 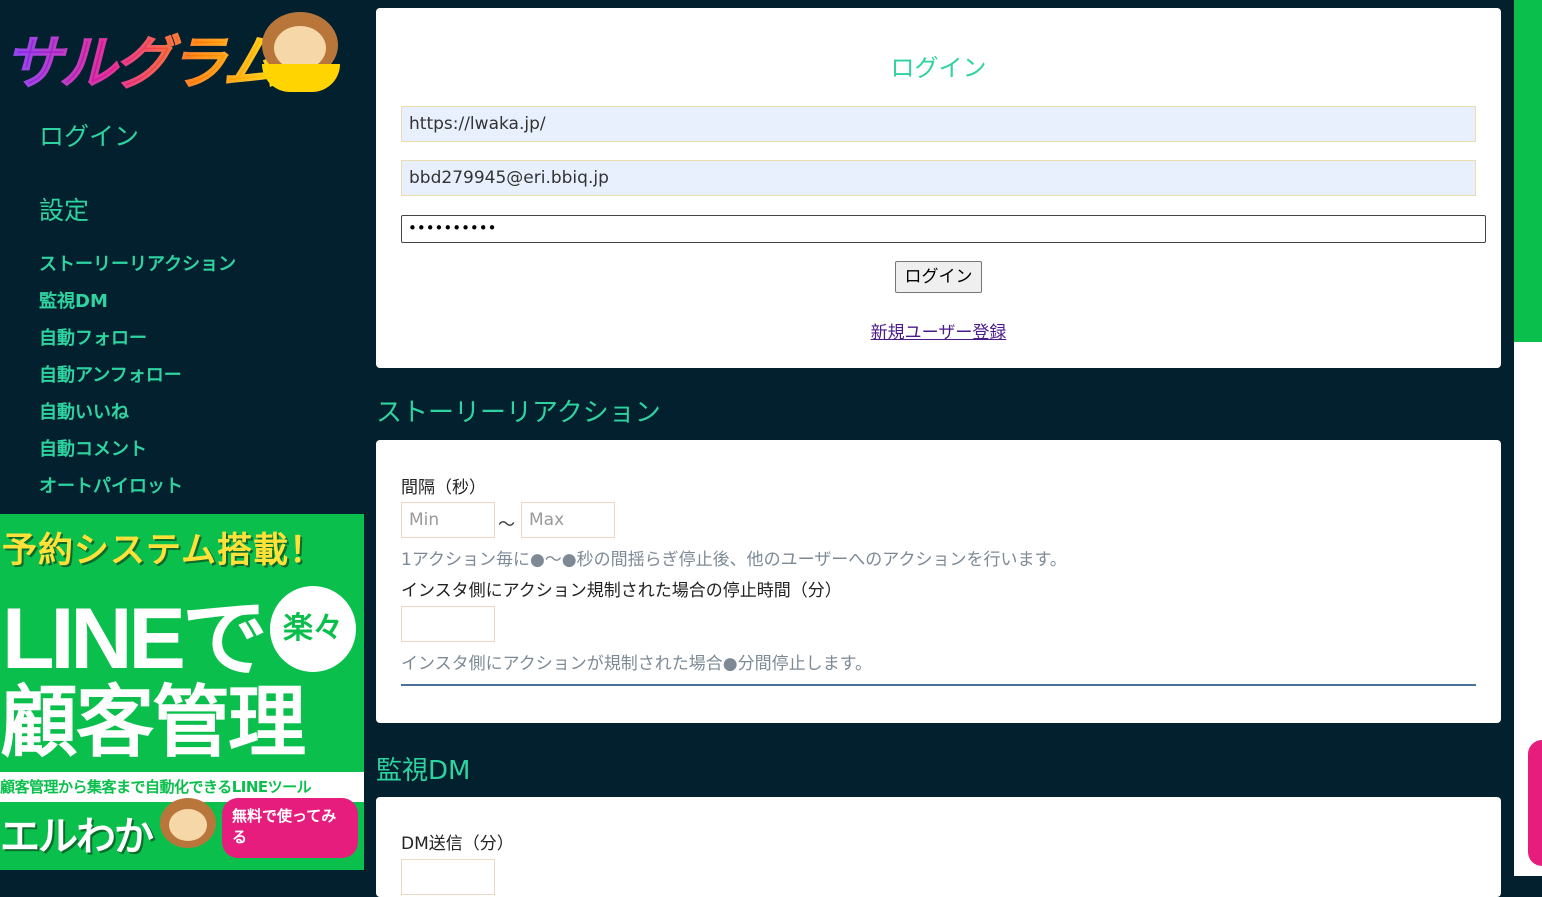 What do you see at coordinates (938, 178) in the screenshot?
I see `email-input: bbd279945@eri.bbiq.jp` at bounding box center [938, 178].